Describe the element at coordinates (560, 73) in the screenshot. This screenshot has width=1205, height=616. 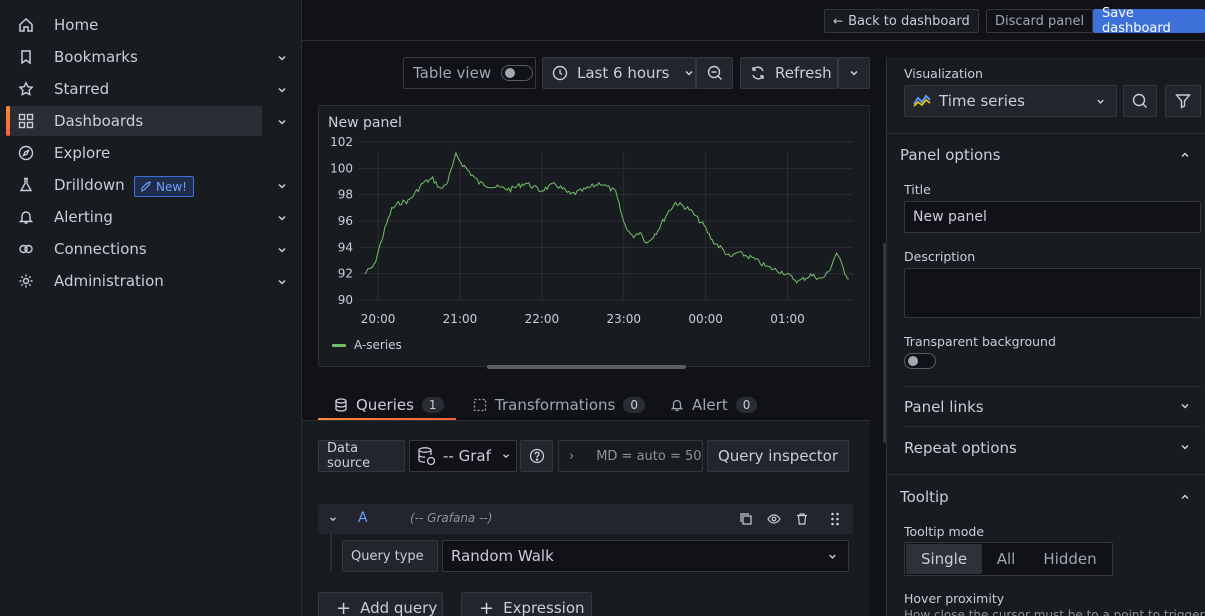
I see `clock-icon` at that location.